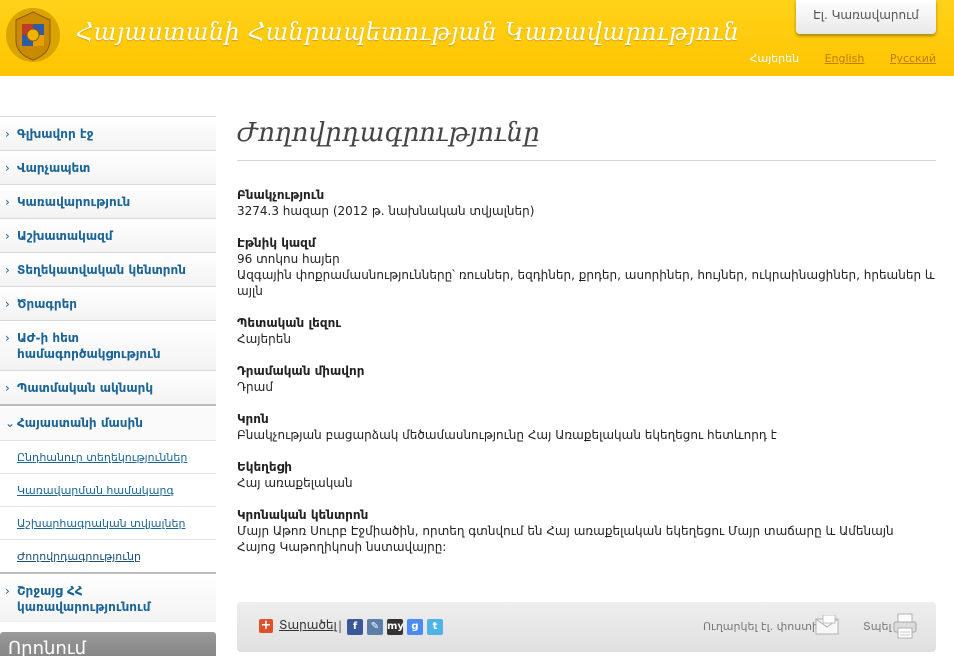 Image resolution: width=954 pixels, height=656 pixels. Describe the element at coordinates (108, 489) in the screenshot. I see `sidebar-subitem-governance-system: Կառավարման համակարգ` at that location.